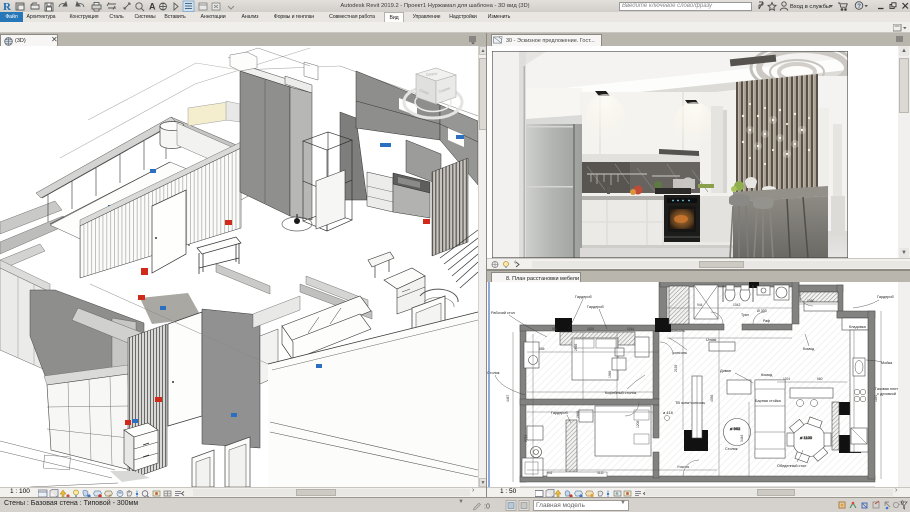 The image size is (910, 512). What do you see at coordinates (508, 398) in the screenshot?
I see `svg-text: 4467` at bounding box center [508, 398].